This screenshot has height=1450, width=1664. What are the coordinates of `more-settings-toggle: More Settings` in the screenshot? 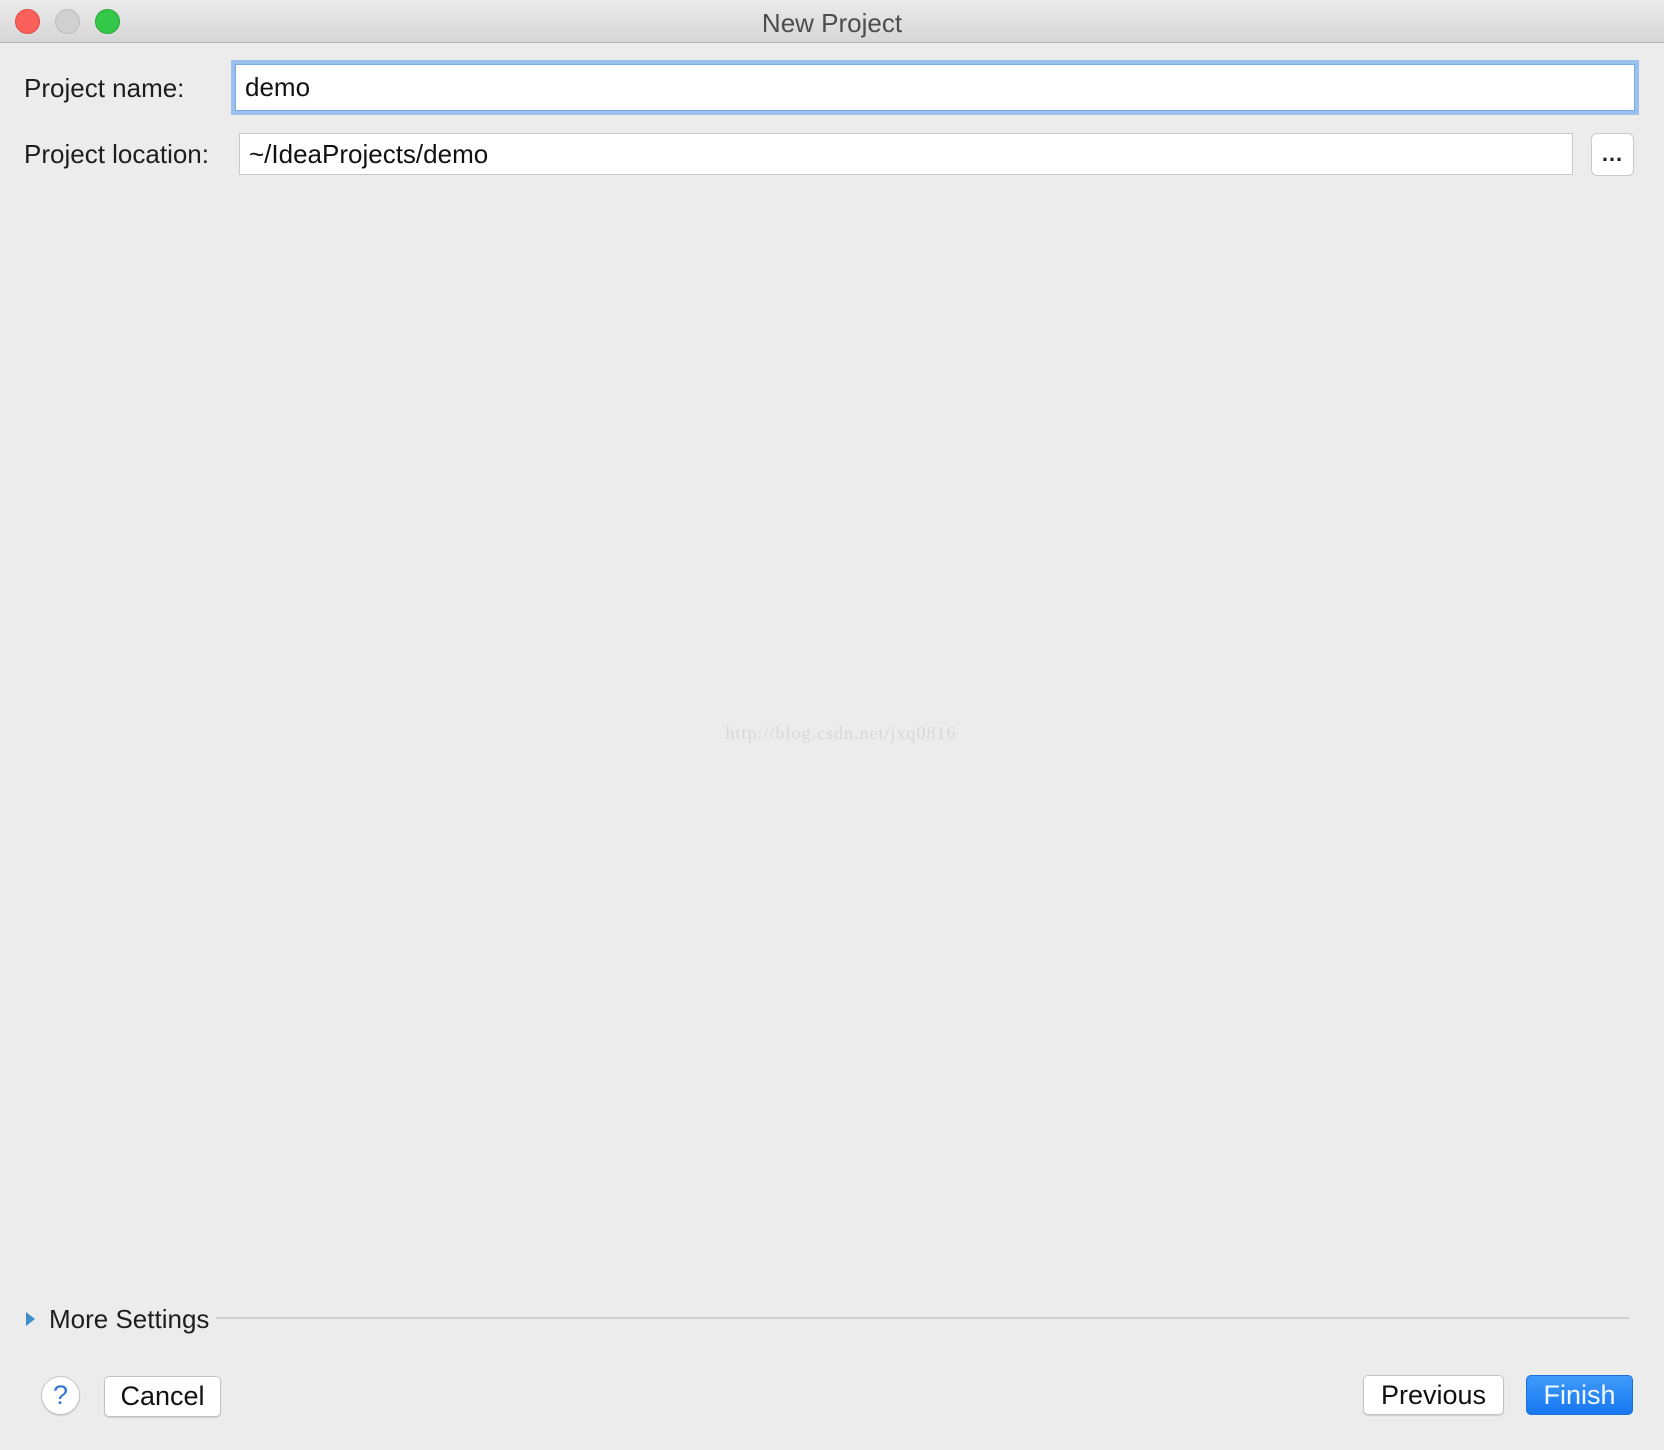 It's located at (116, 1319).